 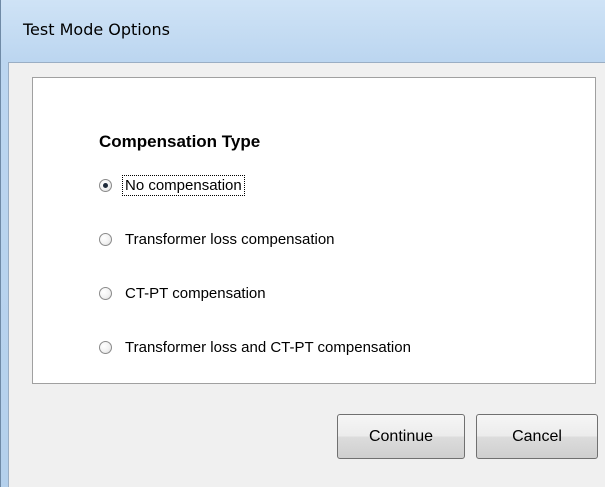 What do you see at coordinates (401, 436) in the screenshot?
I see `continue-button: Continue` at bounding box center [401, 436].